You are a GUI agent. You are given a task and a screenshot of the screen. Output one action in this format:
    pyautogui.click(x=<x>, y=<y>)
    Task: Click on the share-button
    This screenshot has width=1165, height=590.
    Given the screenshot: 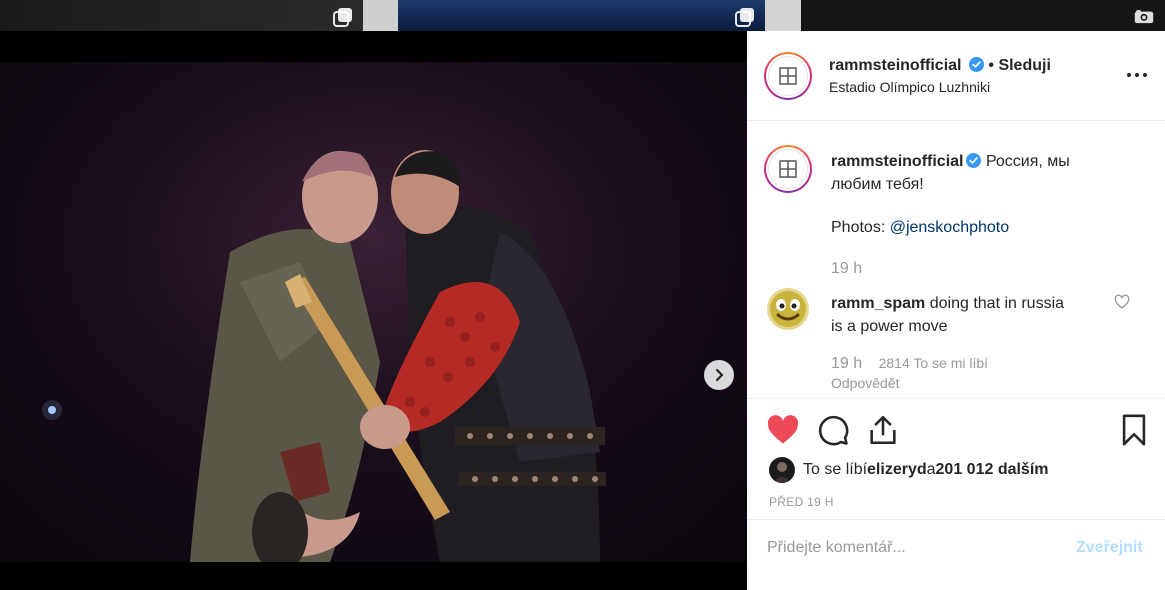 What is the action you would take?
    pyautogui.click(x=883, y=430)
    